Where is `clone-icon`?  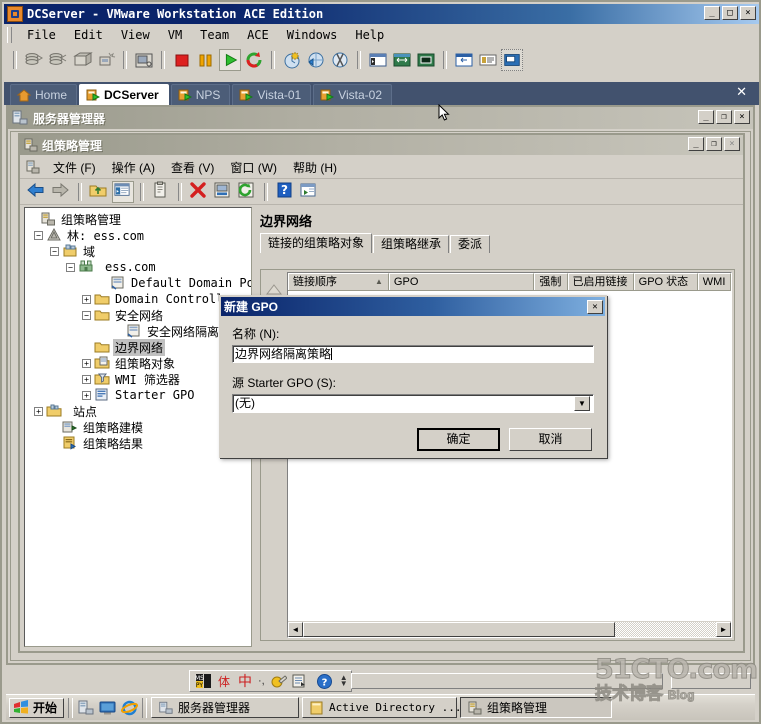
clone-icon is located at coordinates (106, 60).